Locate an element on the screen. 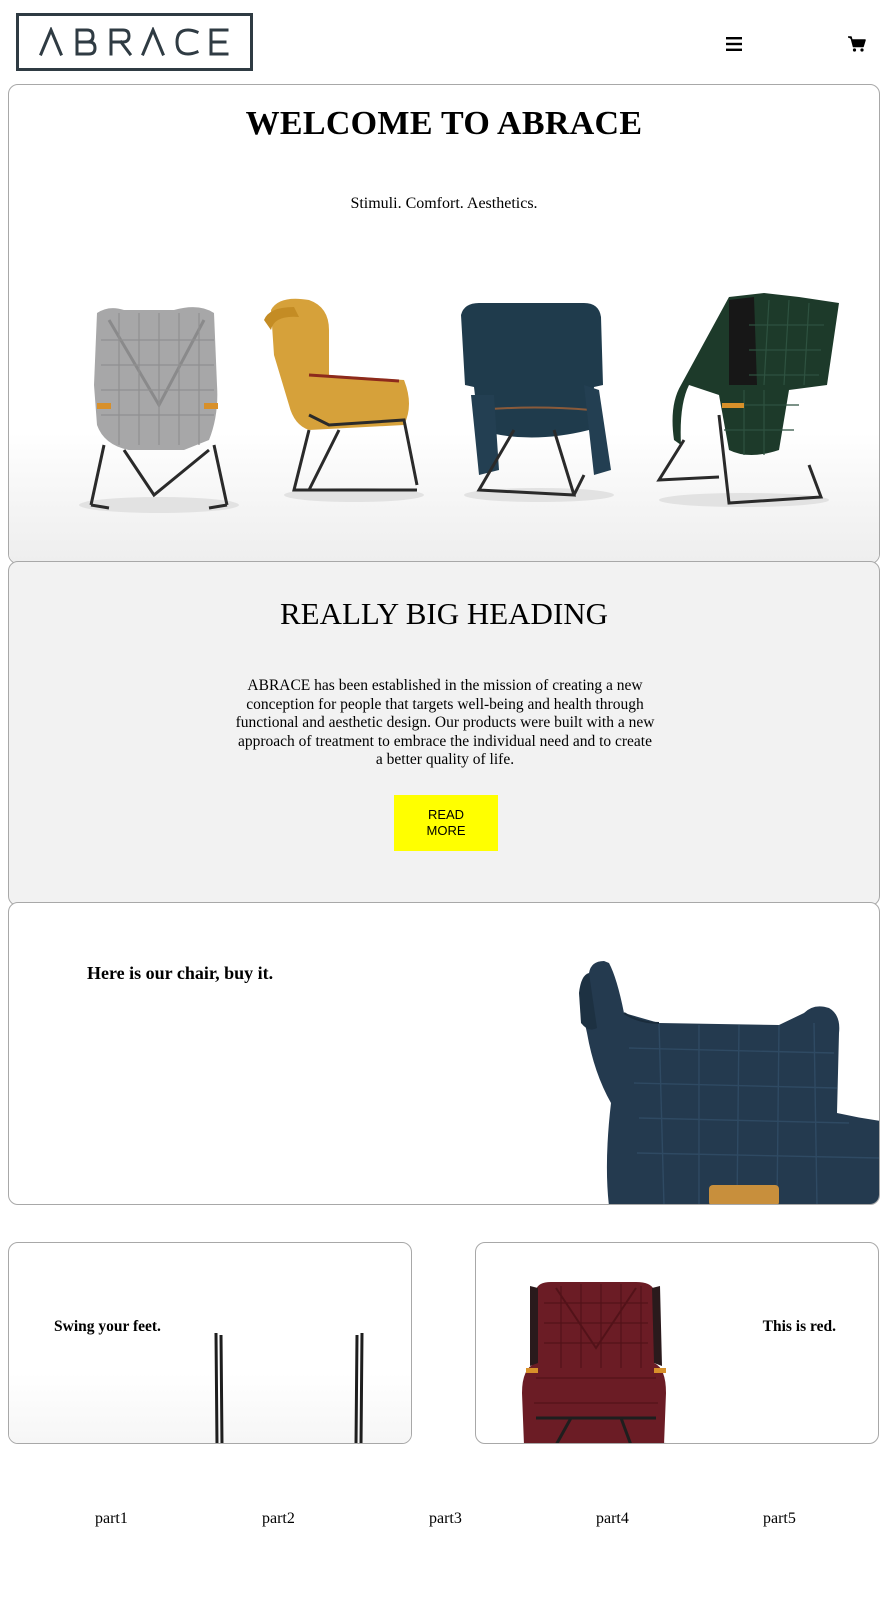 The height and width of the screenshot is (1598, 885). green-chair is located at coordinates (747, 400).